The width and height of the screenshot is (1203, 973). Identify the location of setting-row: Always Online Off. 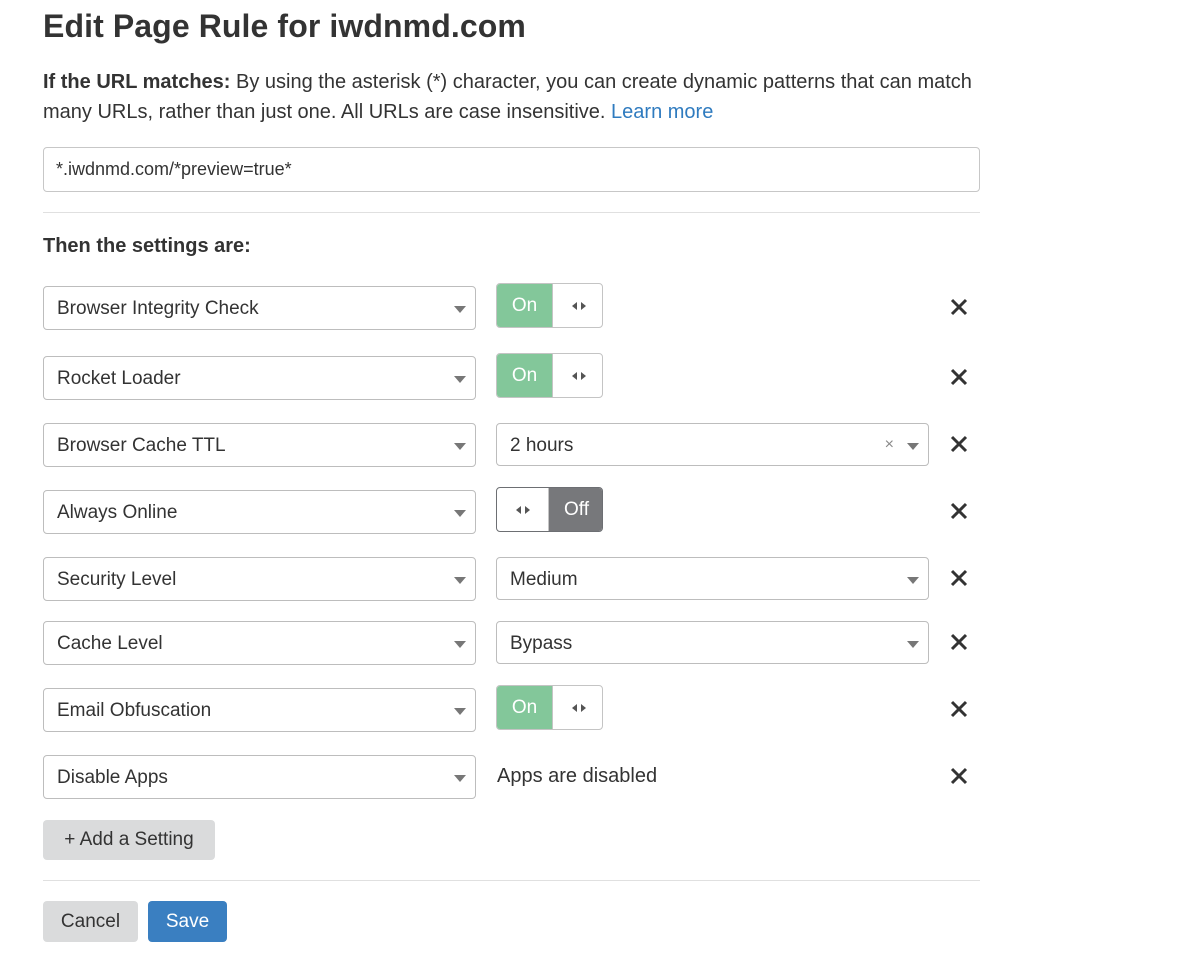
(511, 510).